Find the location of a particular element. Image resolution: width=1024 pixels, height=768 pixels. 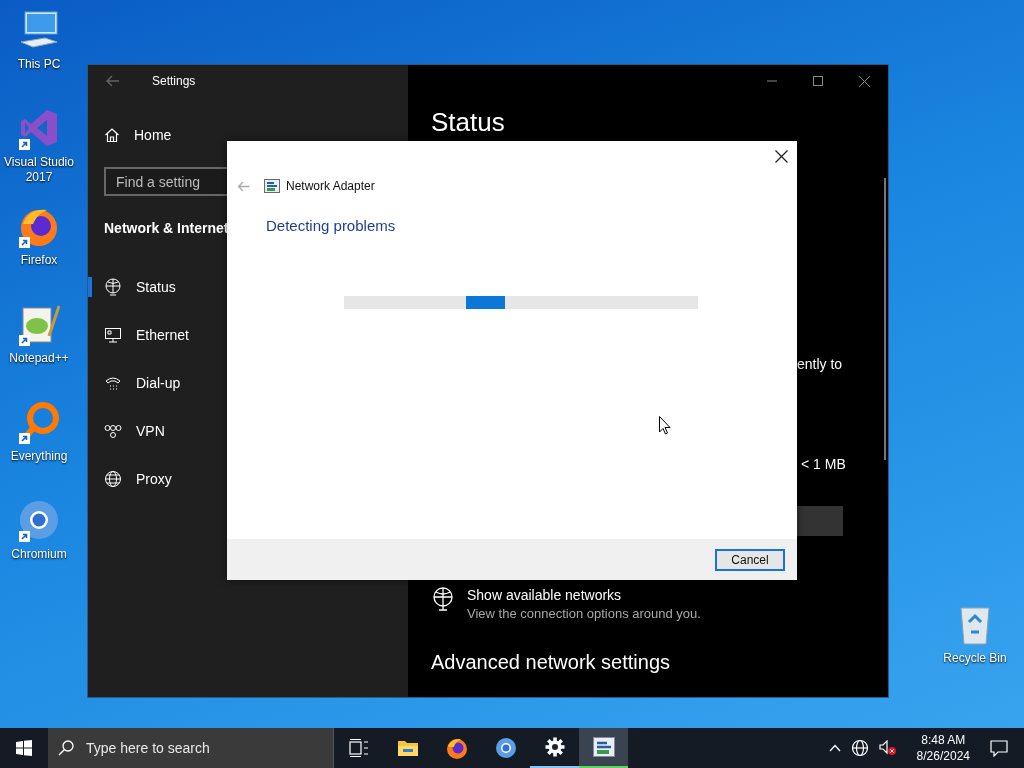

windows-logo-icon is located at coordinates (24, 748).